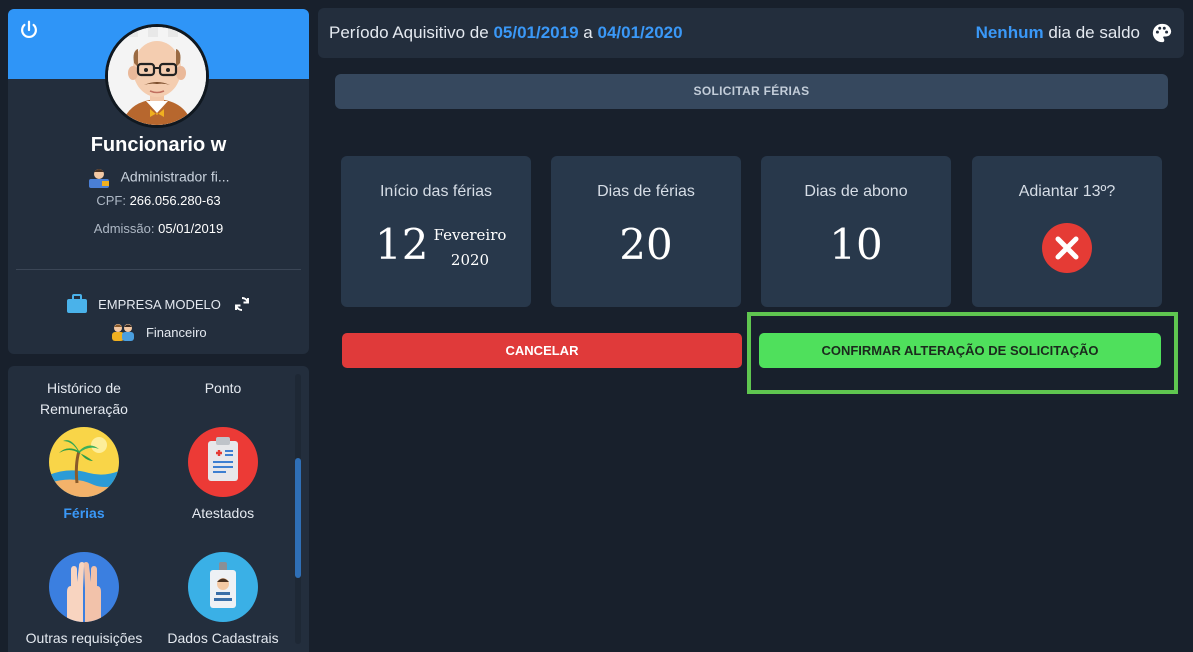  Describe the element at coordinates (242, 304) in the screenshot. I see `switch-company-icon` at that location.